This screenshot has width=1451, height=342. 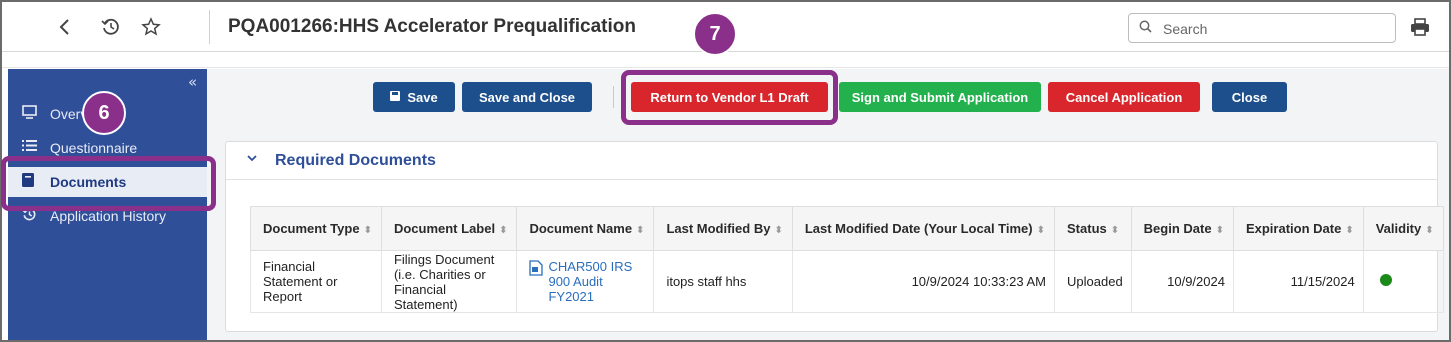 What do you see at coordinates (1249, 97) in the screenshot?
I see `close-button: Close` at bounding box center [1249, 97].